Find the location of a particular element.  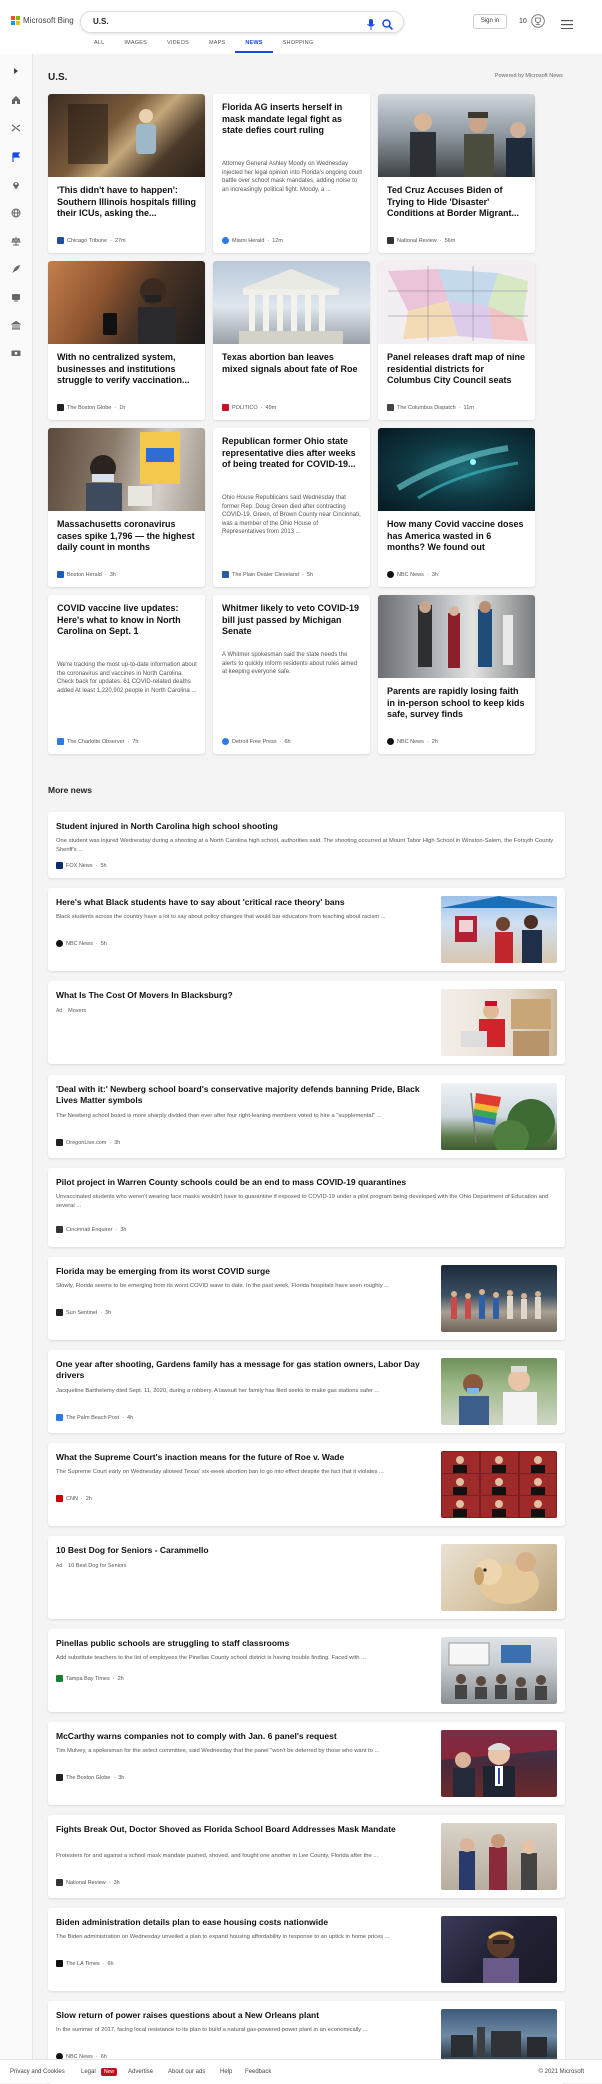

flag-icon is located at coordinates (16, 157).